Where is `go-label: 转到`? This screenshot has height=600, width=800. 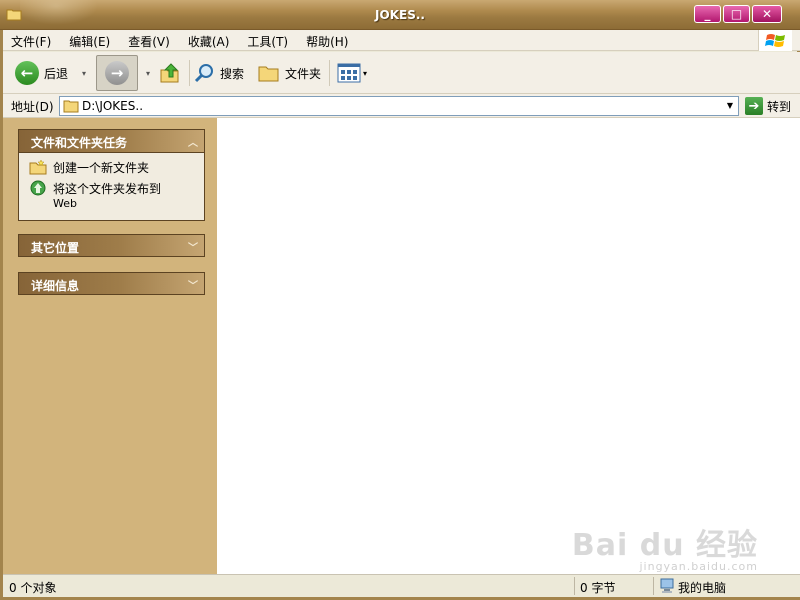
go-label: 转到 is located at coordinates (779, 106).